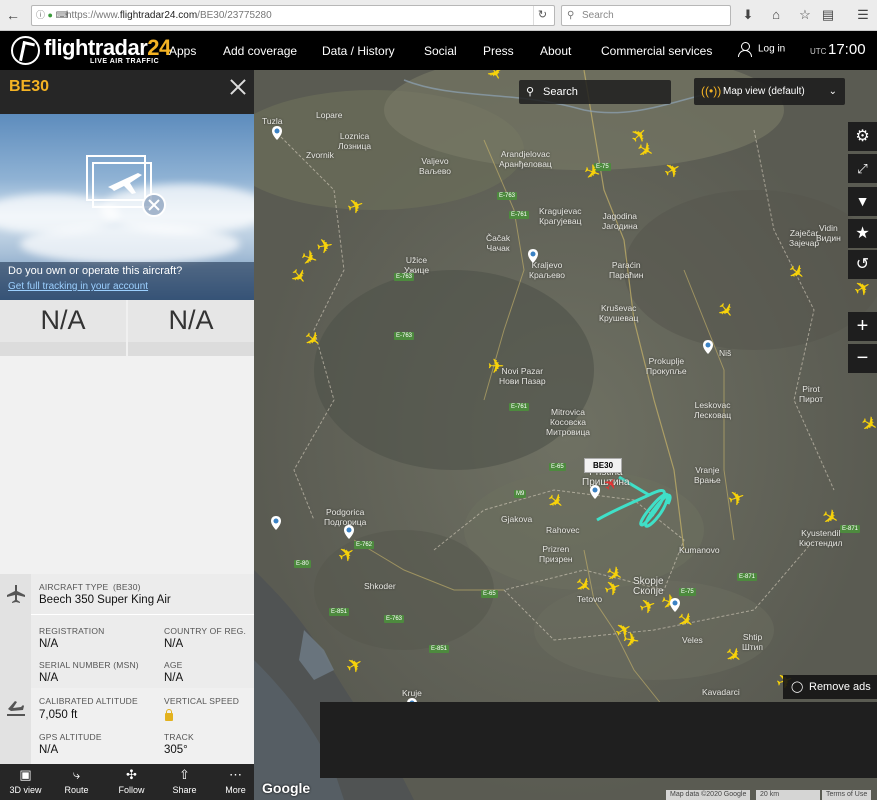 Image resolution: width=877 pixels, height=800 pixels. I want to click on settings-icon: ⚙, so click(862, 136).